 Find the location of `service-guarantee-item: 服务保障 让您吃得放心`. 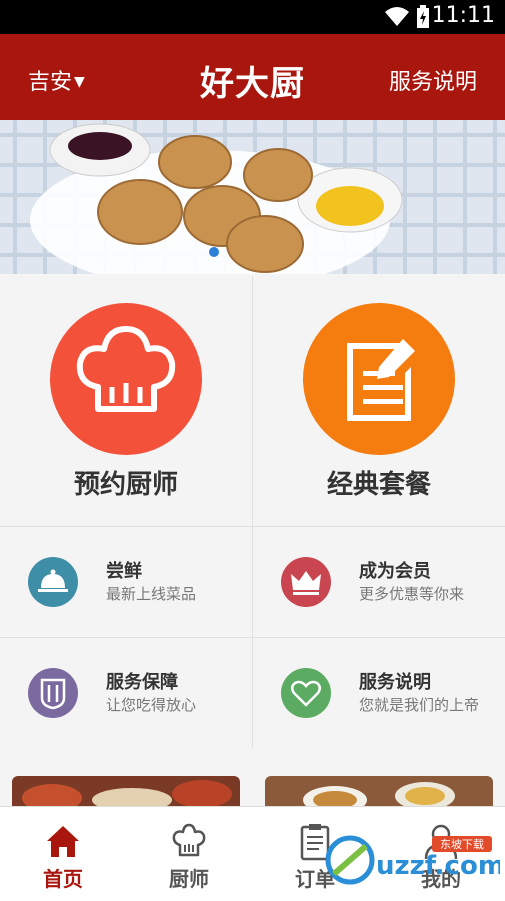

service-guarantee-item: 服务保障 让您吃得放心 is located at coordinates (126, 693).